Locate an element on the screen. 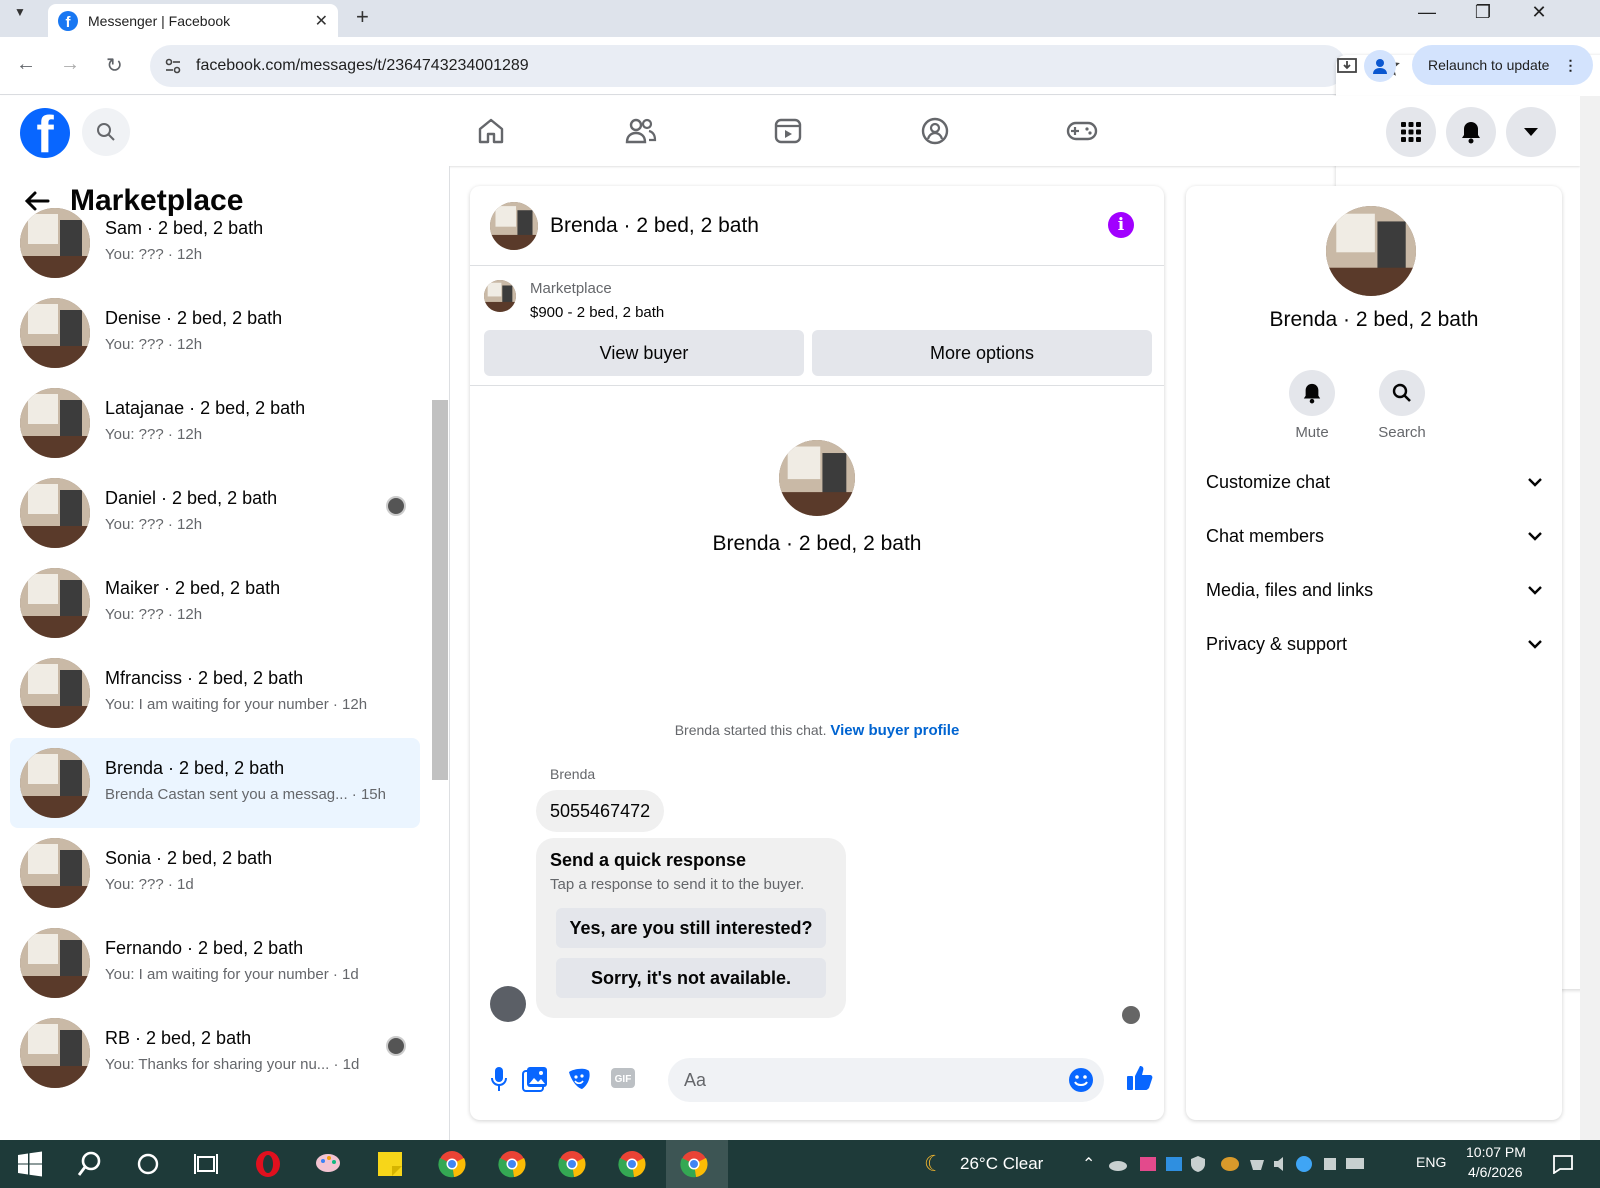 The height and width of the screenshot is (1188, 1600). notification-center-icon is located at coordinates (1563, 1164).